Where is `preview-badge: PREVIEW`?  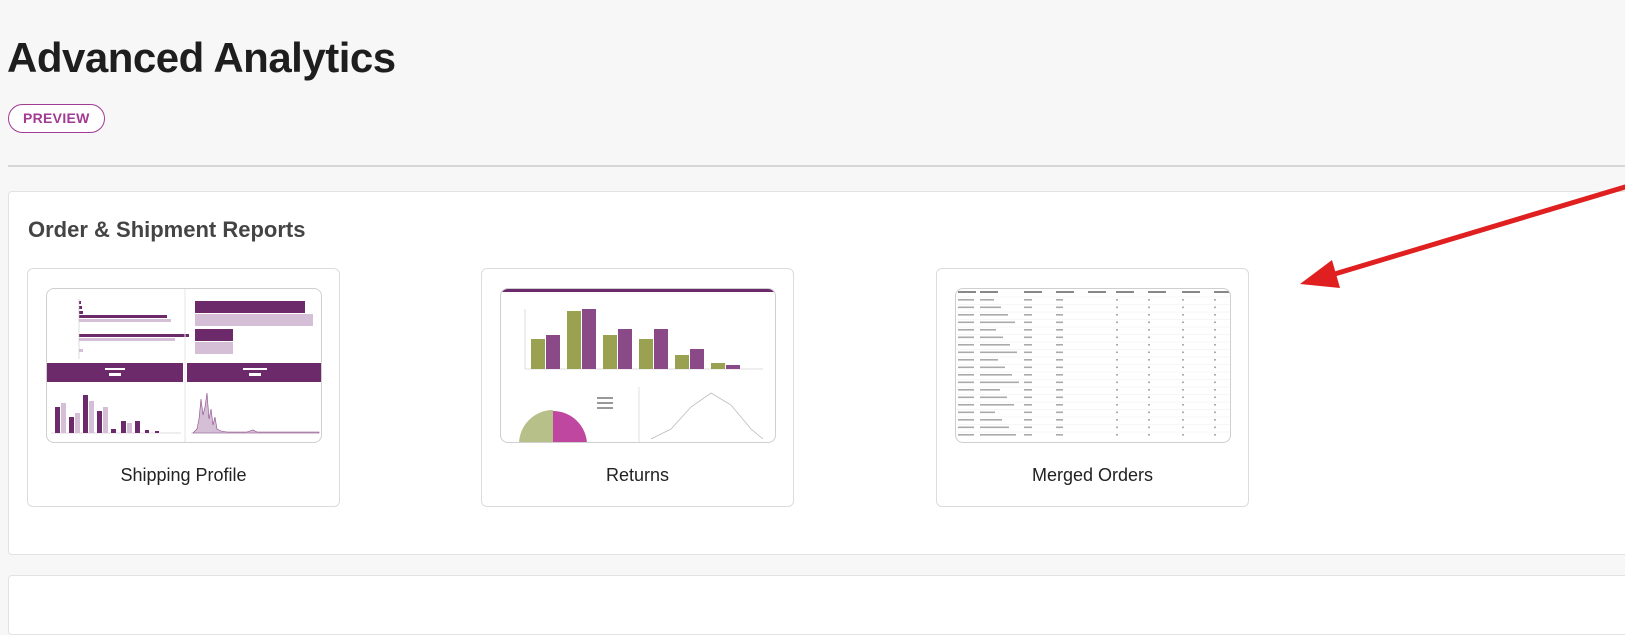
preview-badge: PREVIEW is located at coordinates (56, 118).